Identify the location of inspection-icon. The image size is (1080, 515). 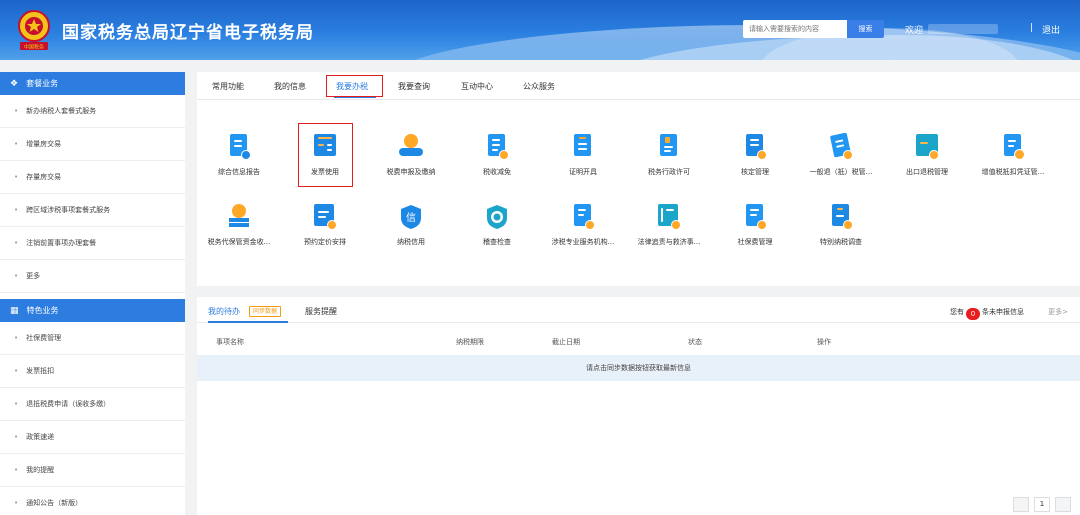
(497, 217).